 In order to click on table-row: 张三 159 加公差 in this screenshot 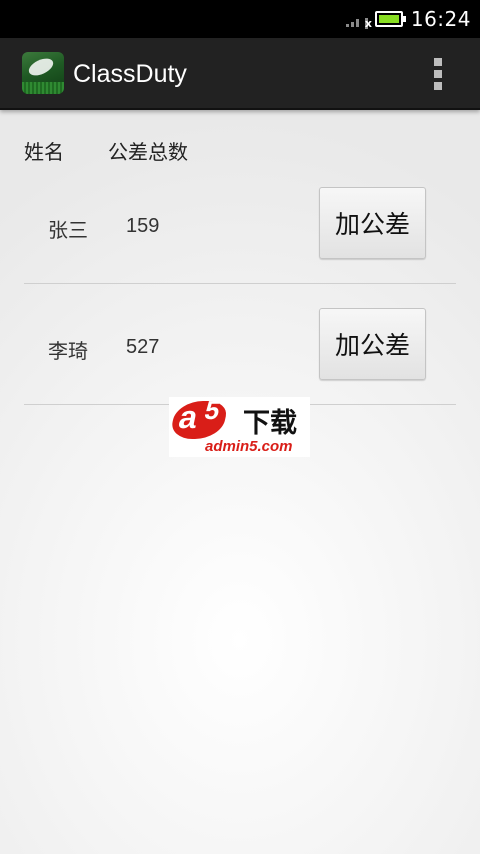, I will do `click(240, 223)`.